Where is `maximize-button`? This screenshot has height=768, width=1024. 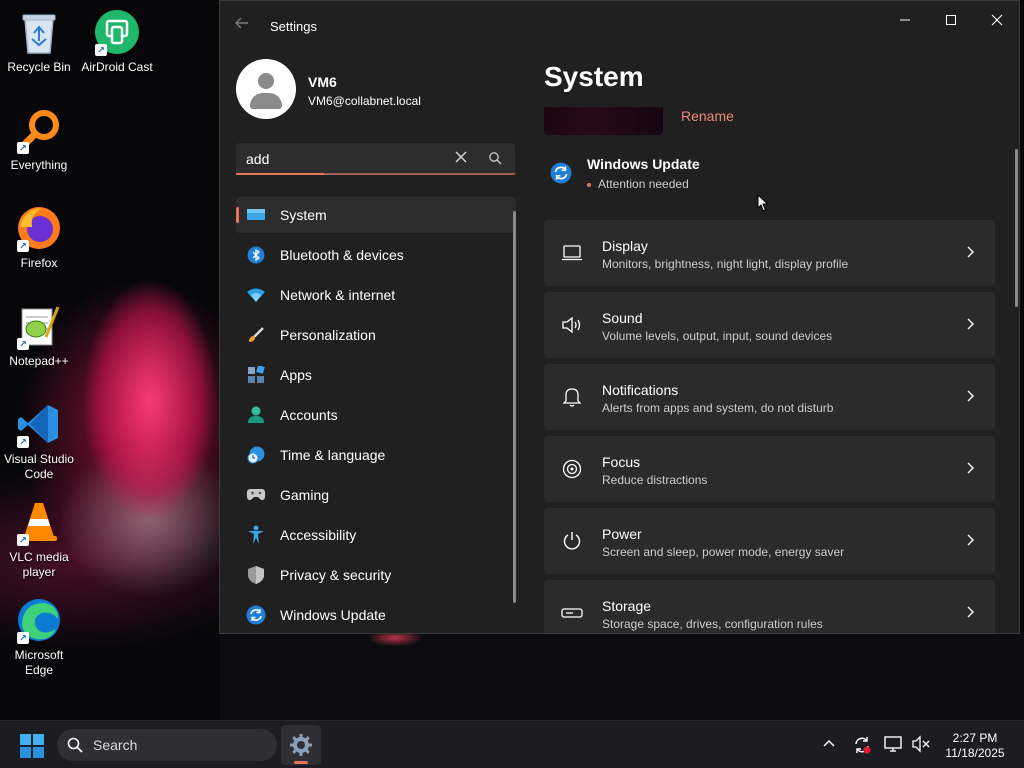
maximize-button is located at coordinates (951, 20).